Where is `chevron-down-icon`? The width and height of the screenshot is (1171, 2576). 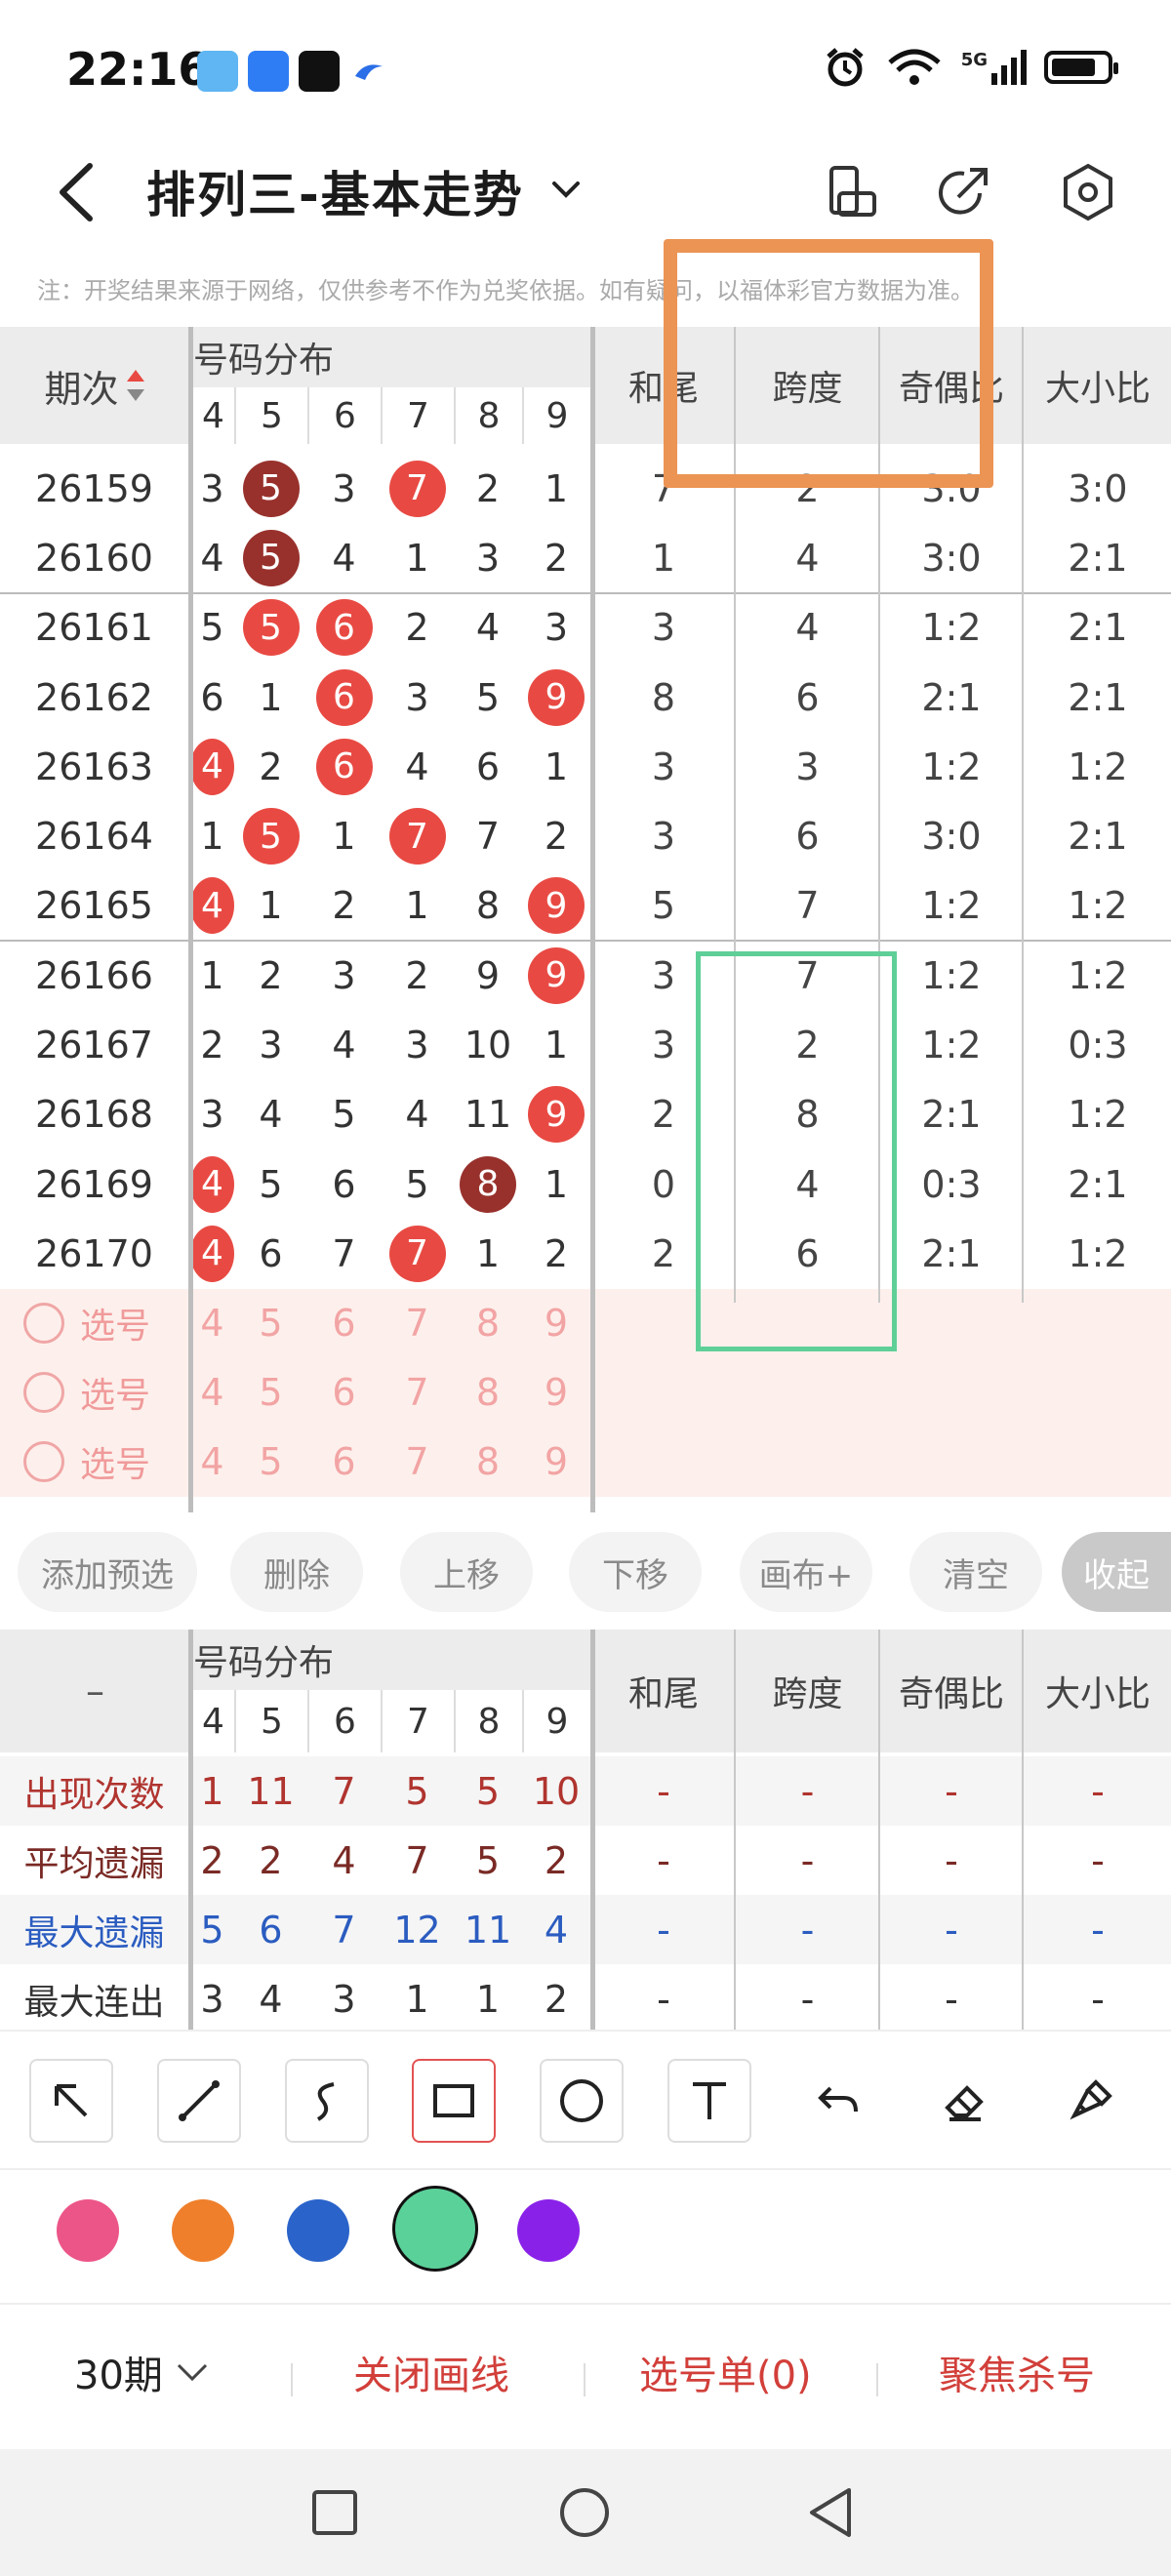
chevron-down-icon is located at coordinates (566, 189).